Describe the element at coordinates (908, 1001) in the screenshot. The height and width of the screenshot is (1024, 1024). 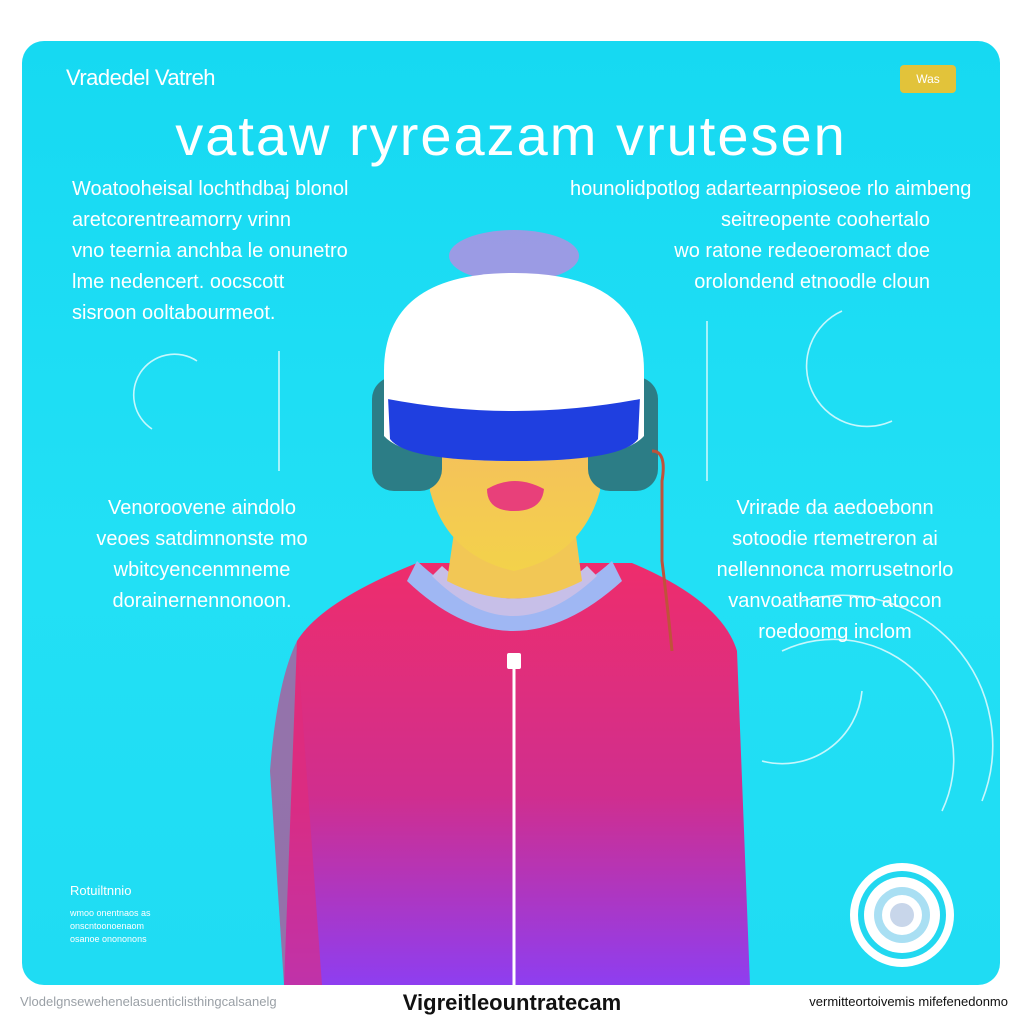
I see `footer-right-text: vermitteortoivemis mifefenedonmo` at that location.